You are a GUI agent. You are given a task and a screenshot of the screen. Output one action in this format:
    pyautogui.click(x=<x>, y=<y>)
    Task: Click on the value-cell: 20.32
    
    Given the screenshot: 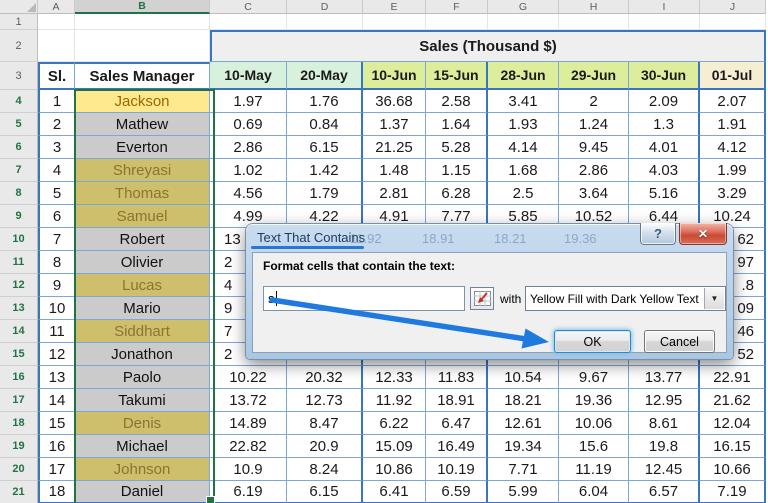 What is the action you would take?
    pyautogui.click(x=325, y=377)
    